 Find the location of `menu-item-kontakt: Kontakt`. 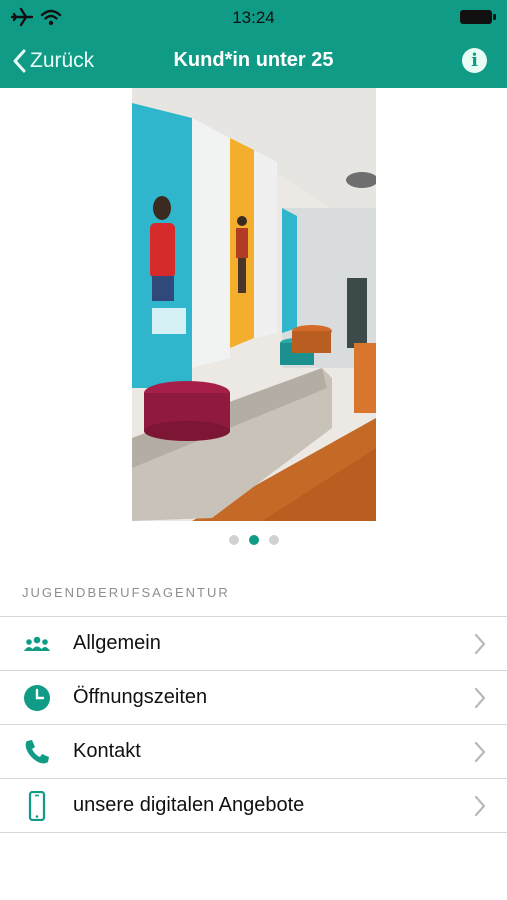

menu-item-kontakt: Kontakt is located at coordinates (253, 752).